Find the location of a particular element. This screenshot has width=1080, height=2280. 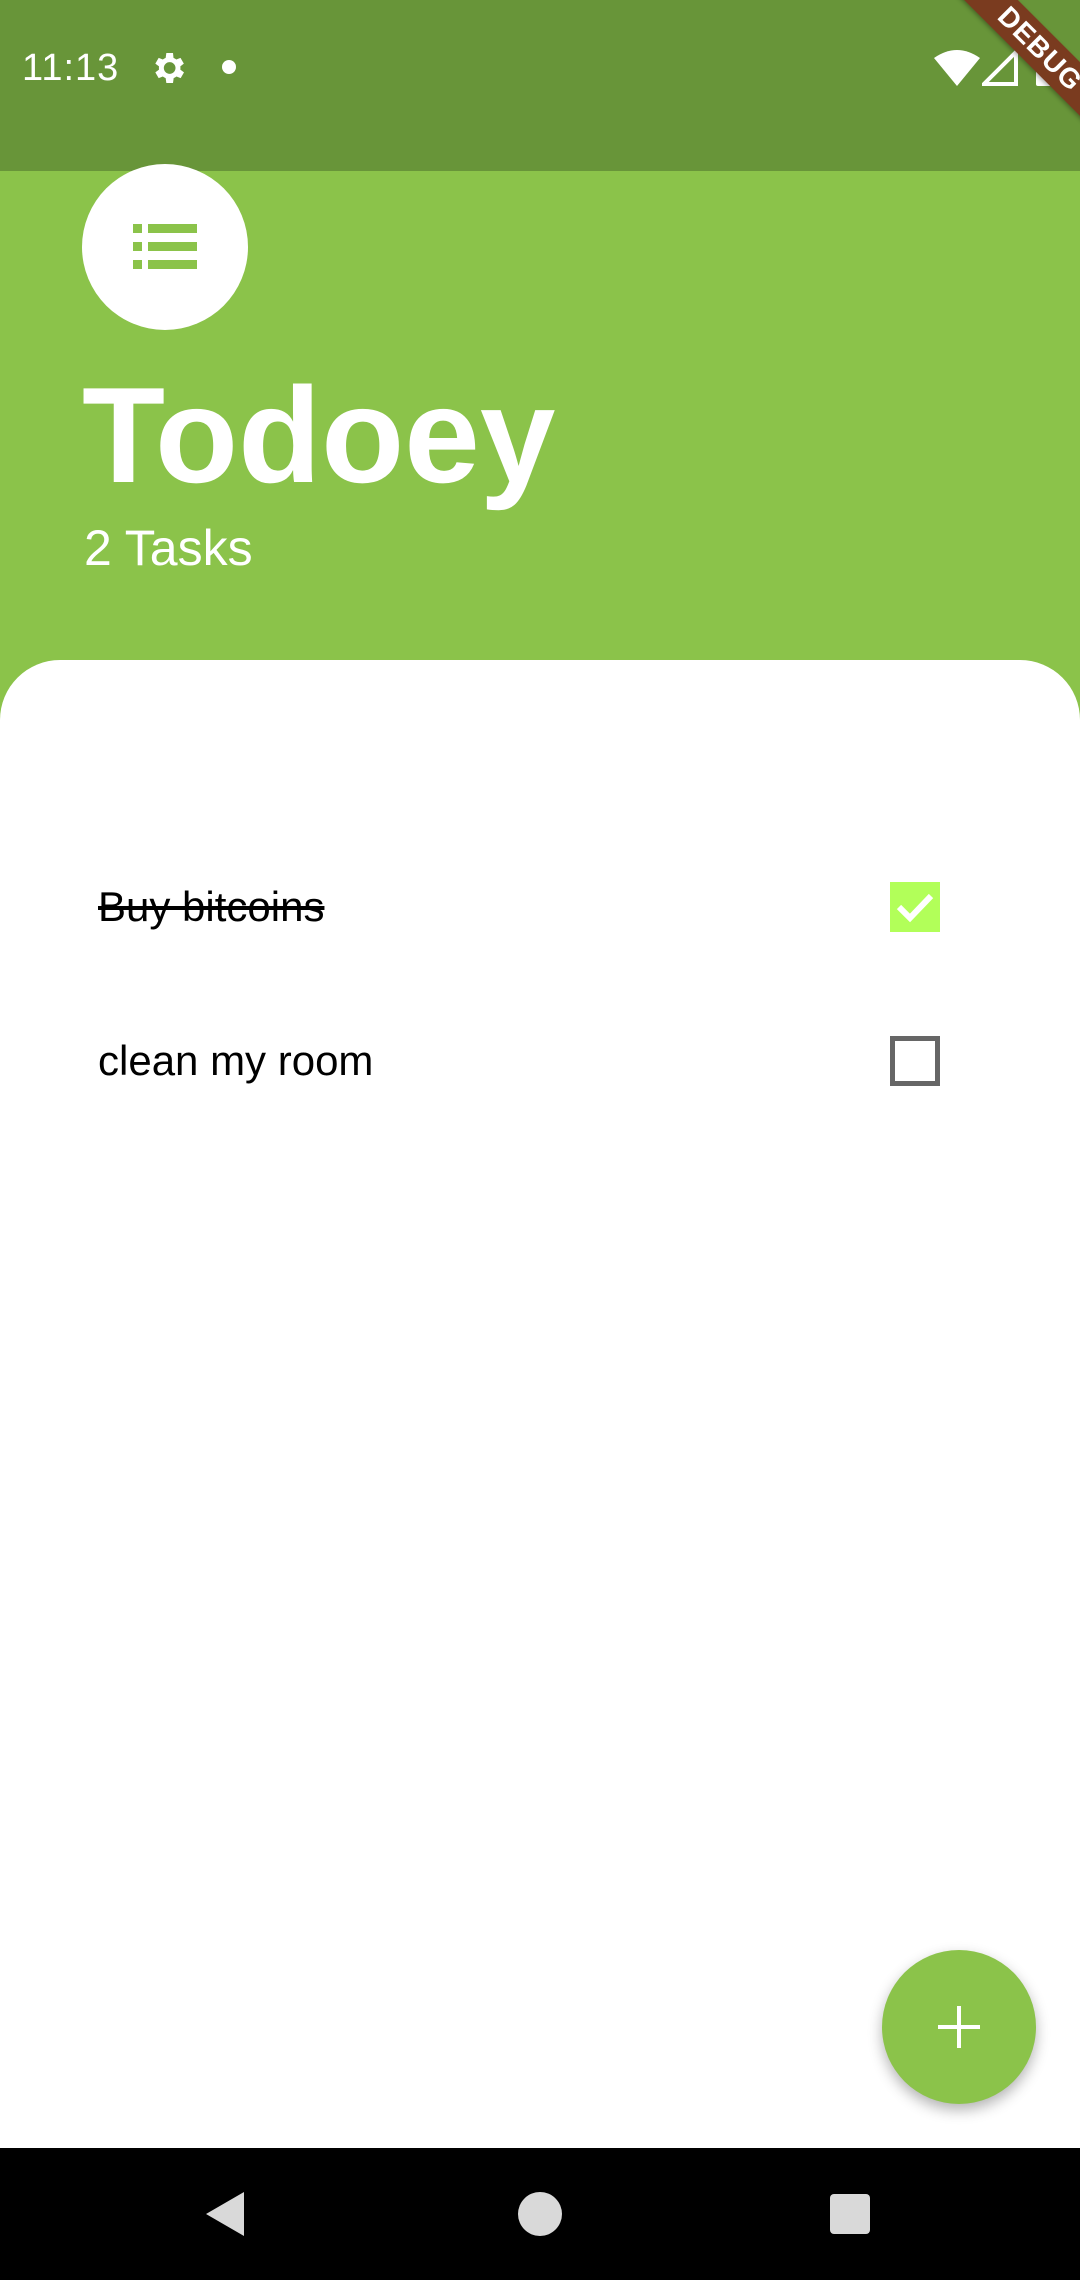

app-title: Todoey is located at coordinates (319, 435).